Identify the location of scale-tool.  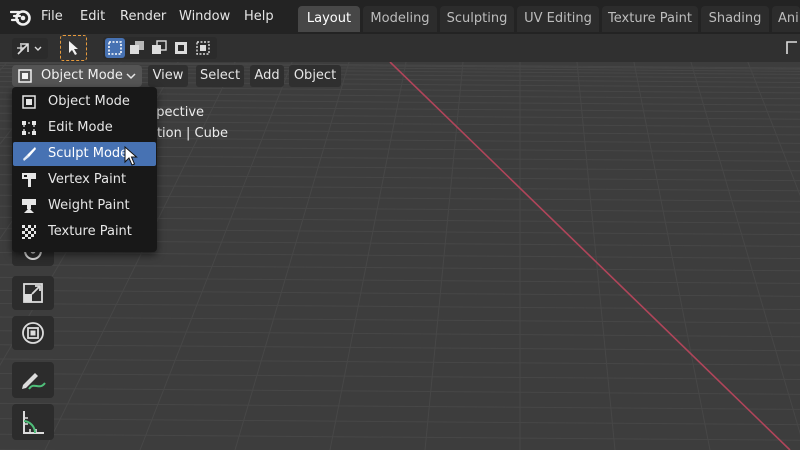
(33, 293).